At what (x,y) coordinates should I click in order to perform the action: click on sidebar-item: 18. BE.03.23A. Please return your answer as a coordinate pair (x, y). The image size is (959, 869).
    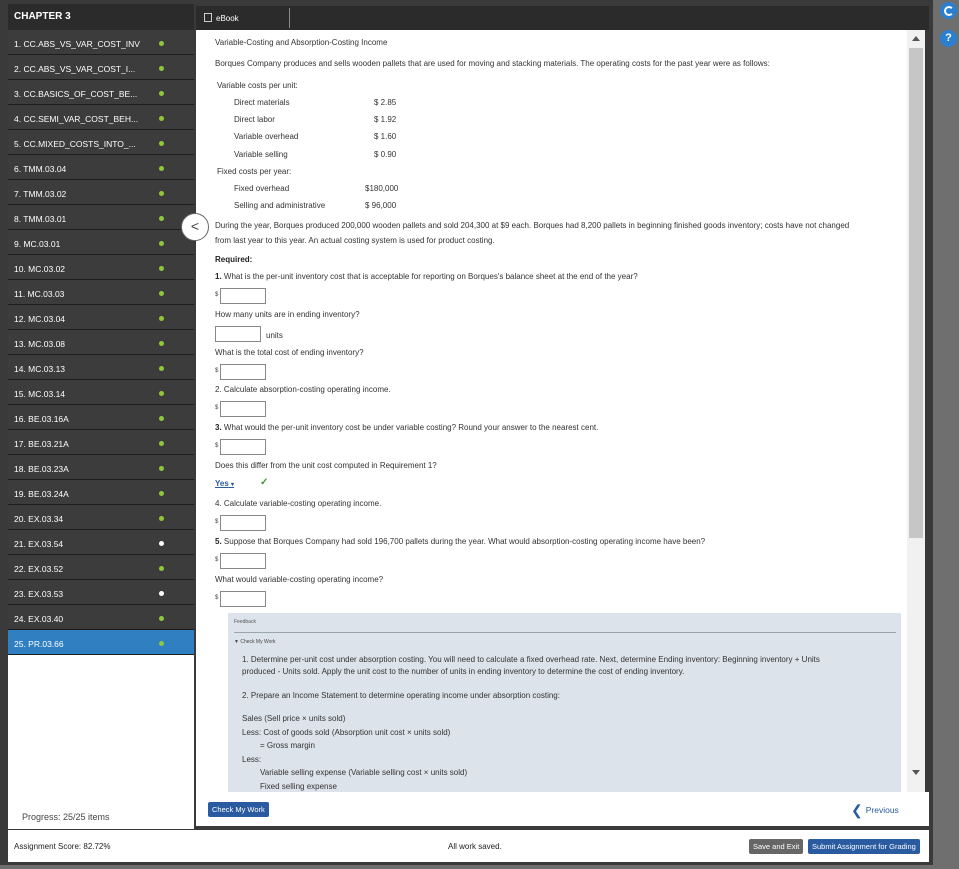
    Looking at the image, I should click on (101, 467).